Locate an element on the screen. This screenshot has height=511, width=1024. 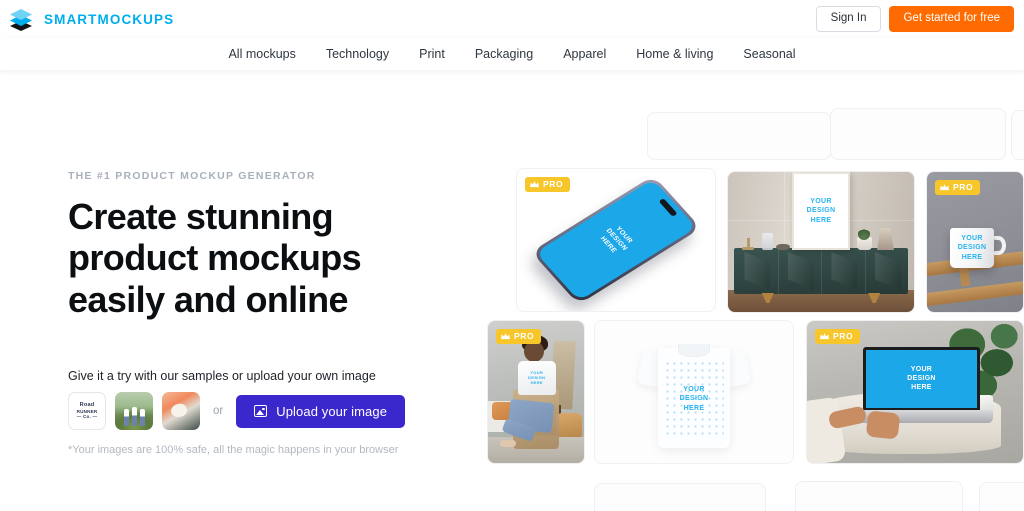
tshirt-garment: YOUR DESIGN HERE is located at coordinates (536, 377).